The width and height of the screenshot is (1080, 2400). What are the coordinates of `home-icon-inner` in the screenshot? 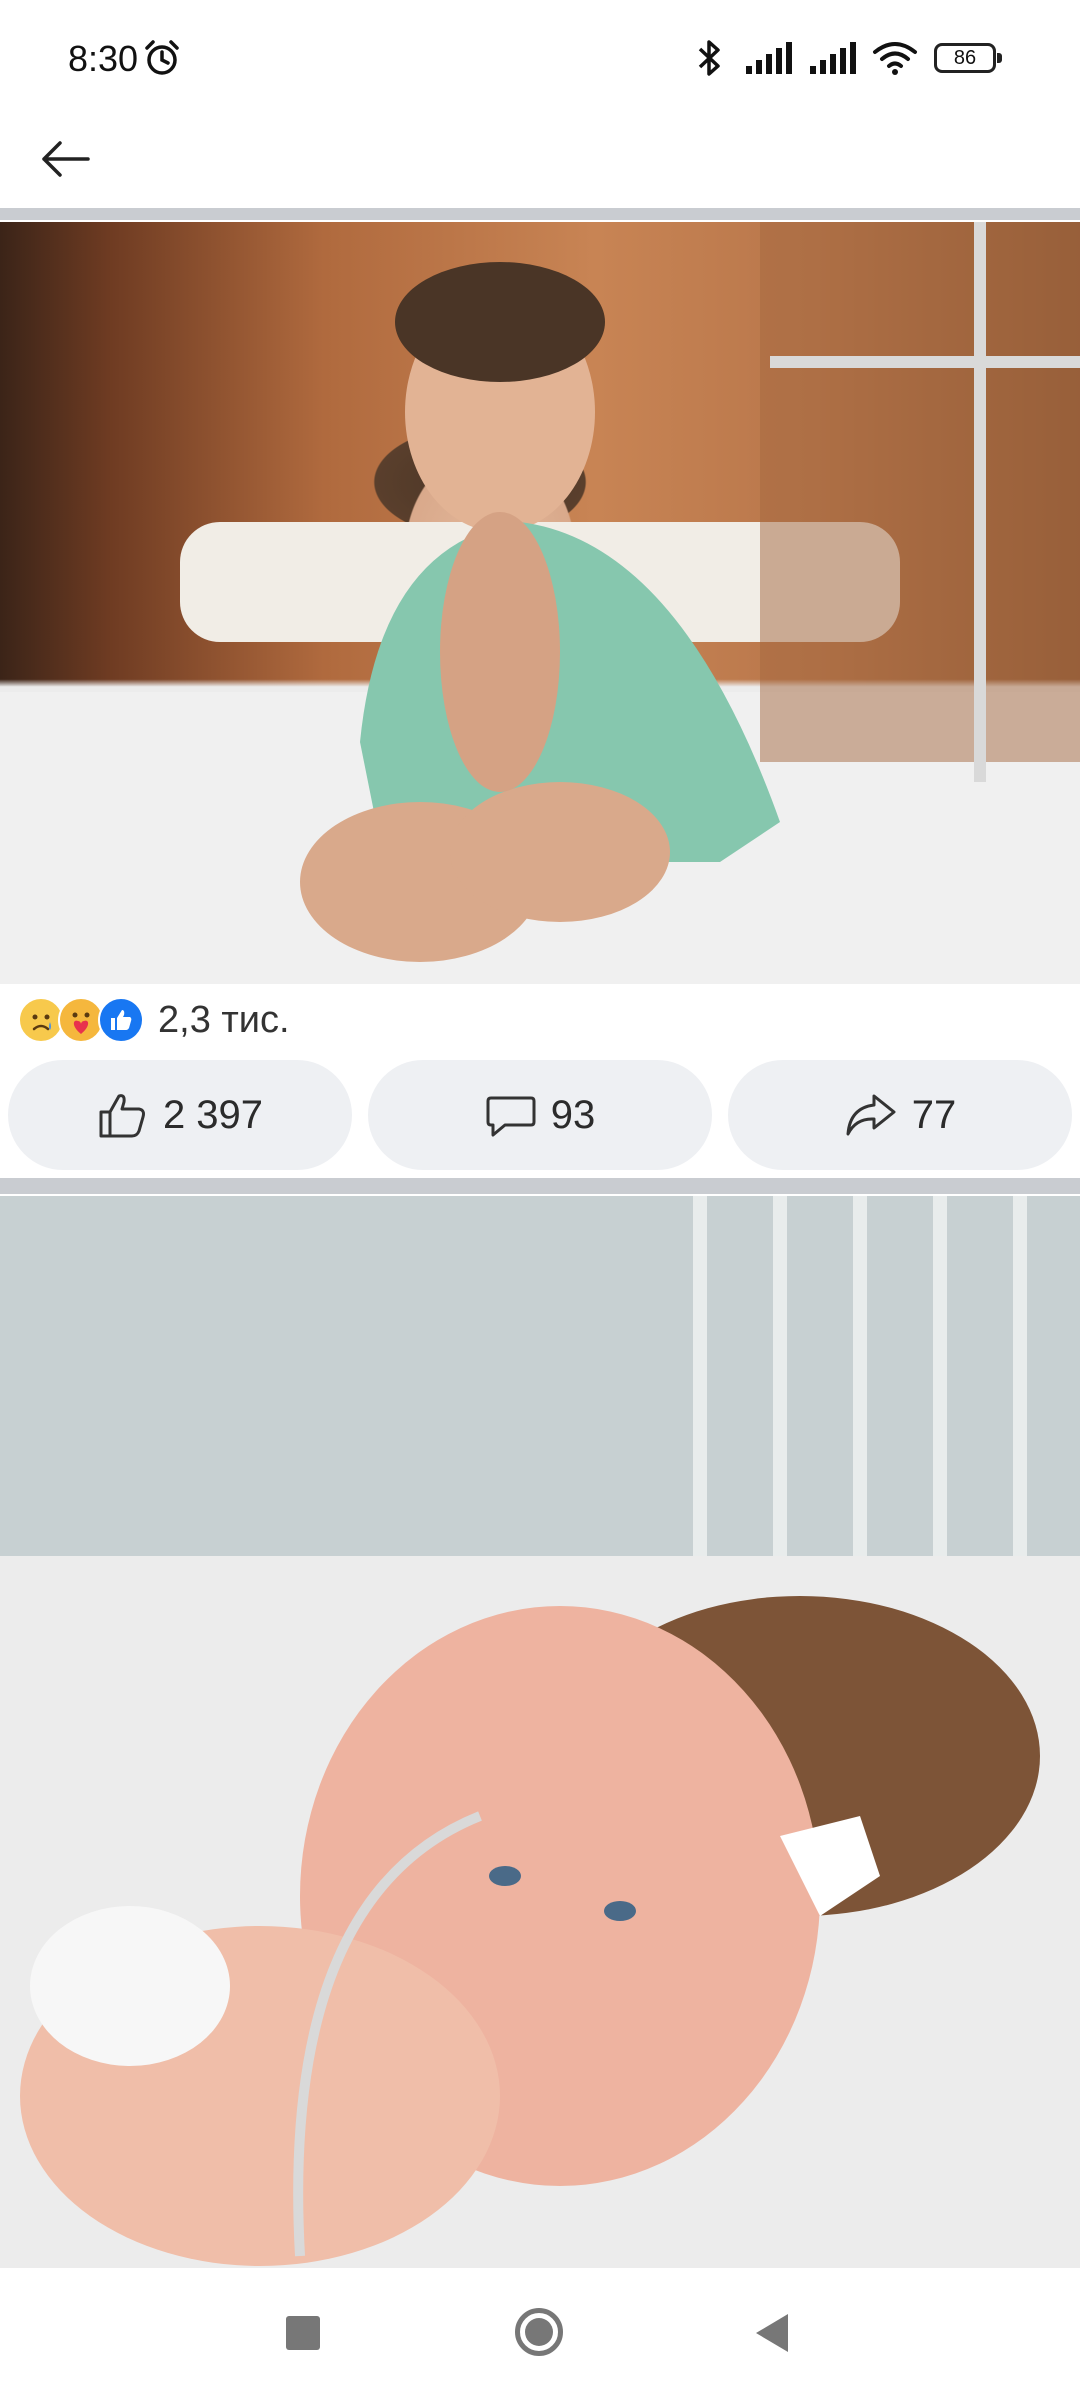 It's located at (539, 2332).